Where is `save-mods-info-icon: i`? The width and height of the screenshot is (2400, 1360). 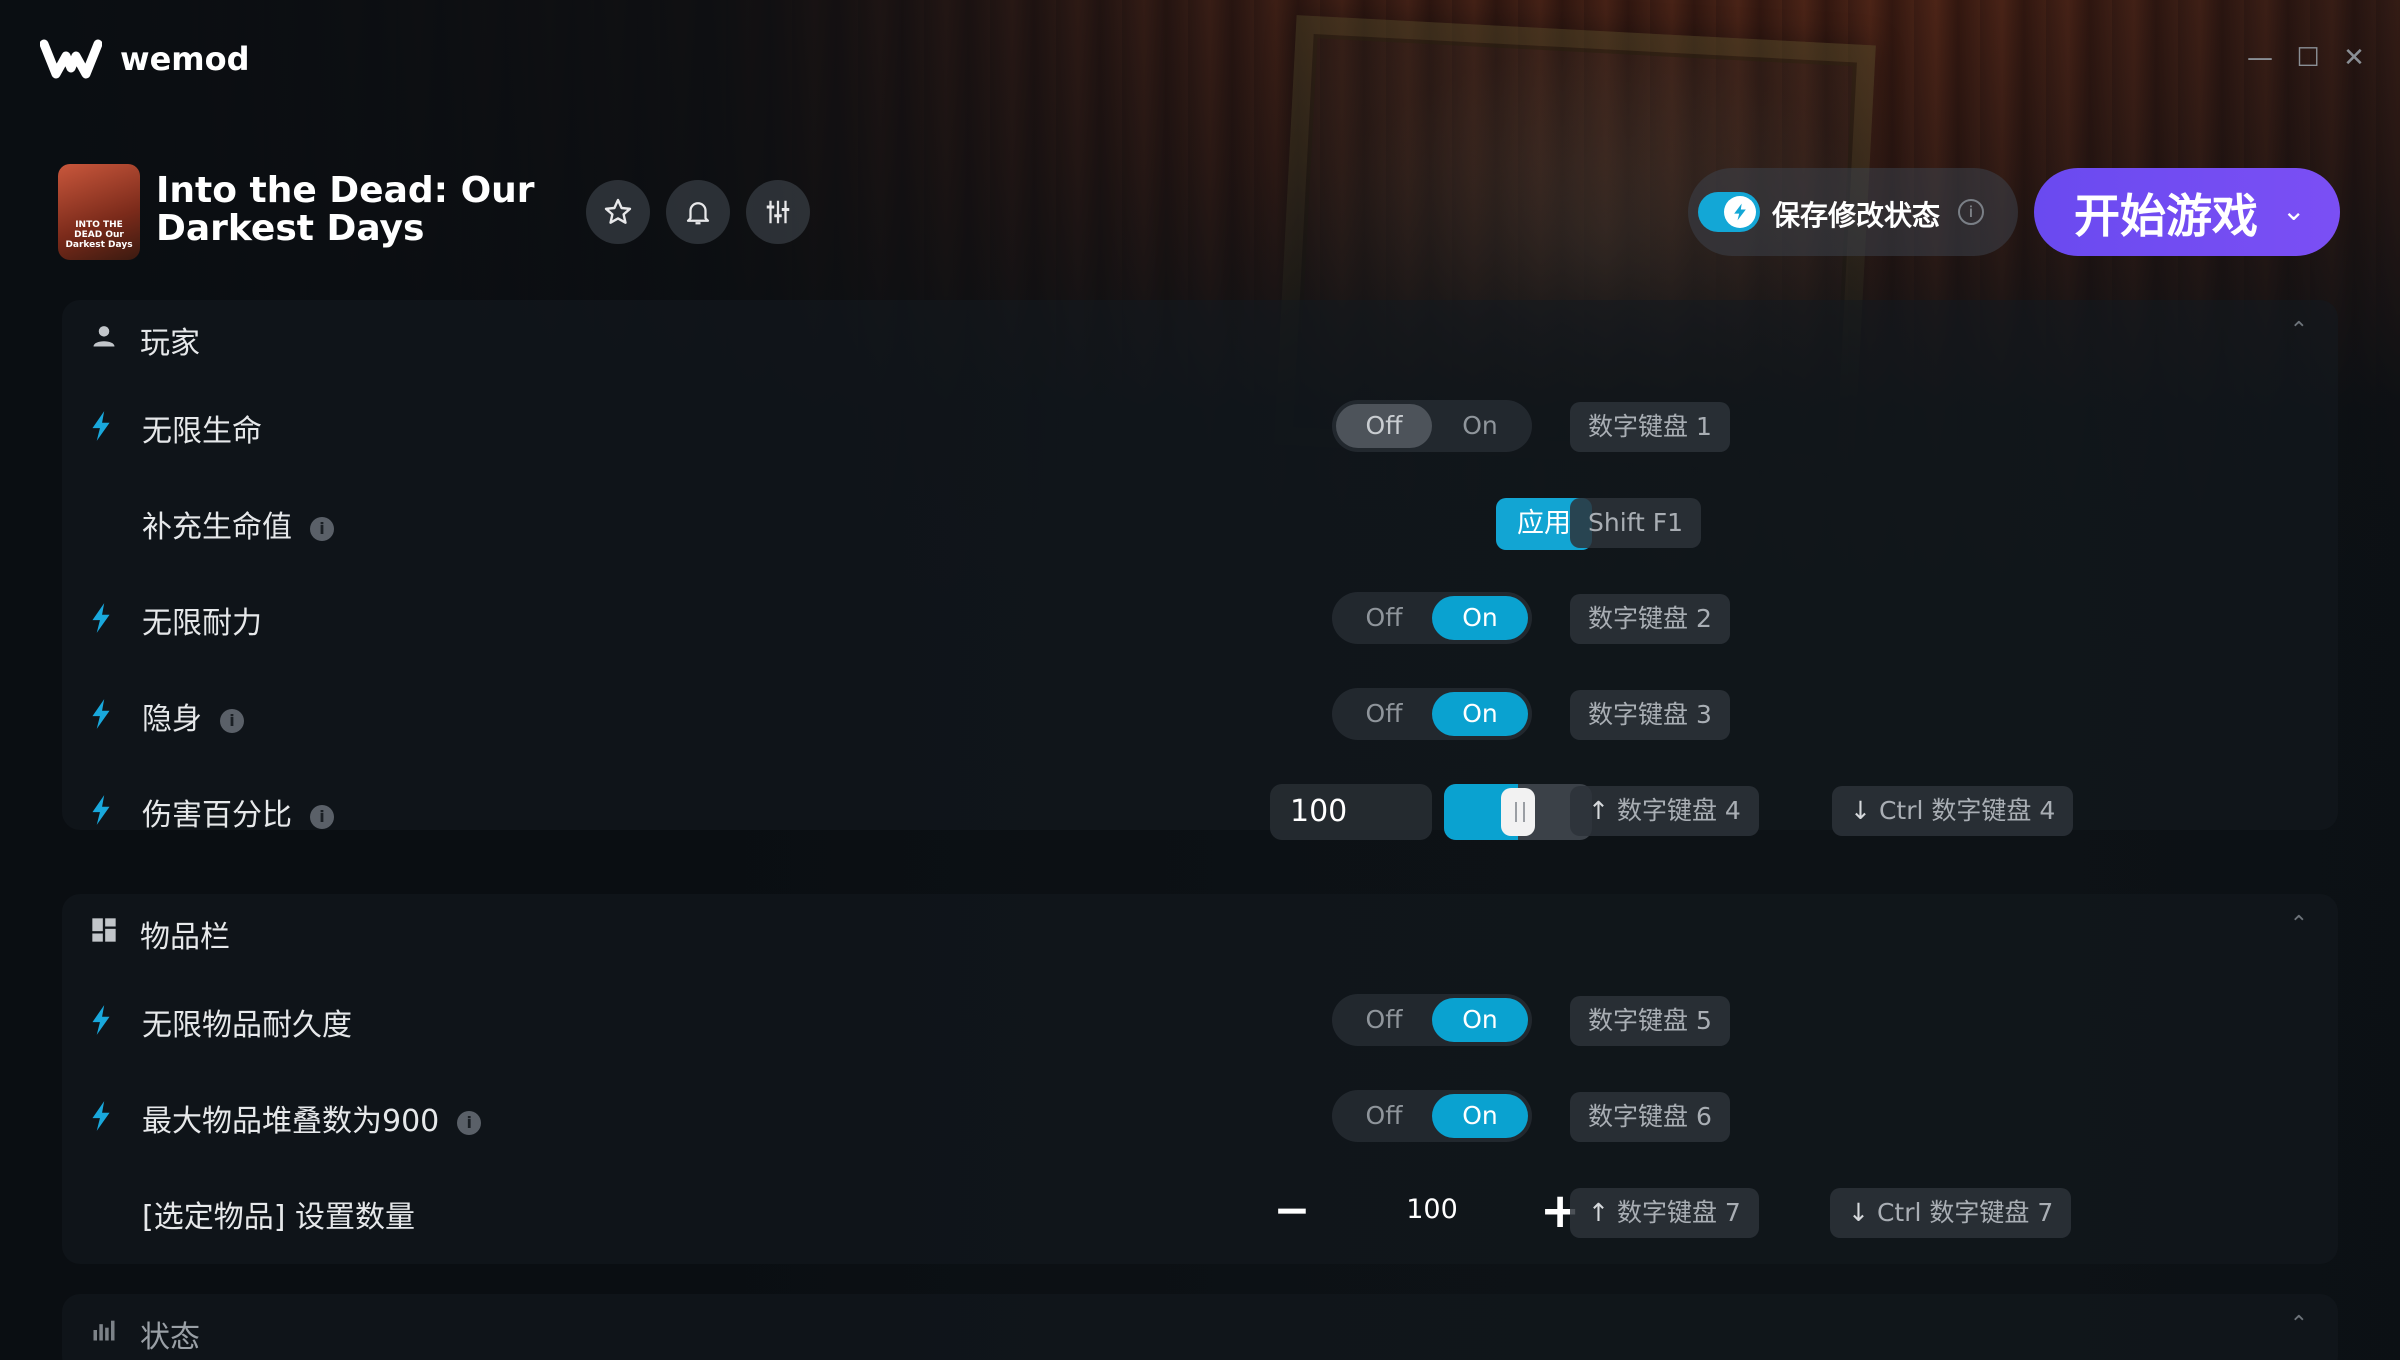
save-mods-info-icon: i is located at coordinates (1971, 212).